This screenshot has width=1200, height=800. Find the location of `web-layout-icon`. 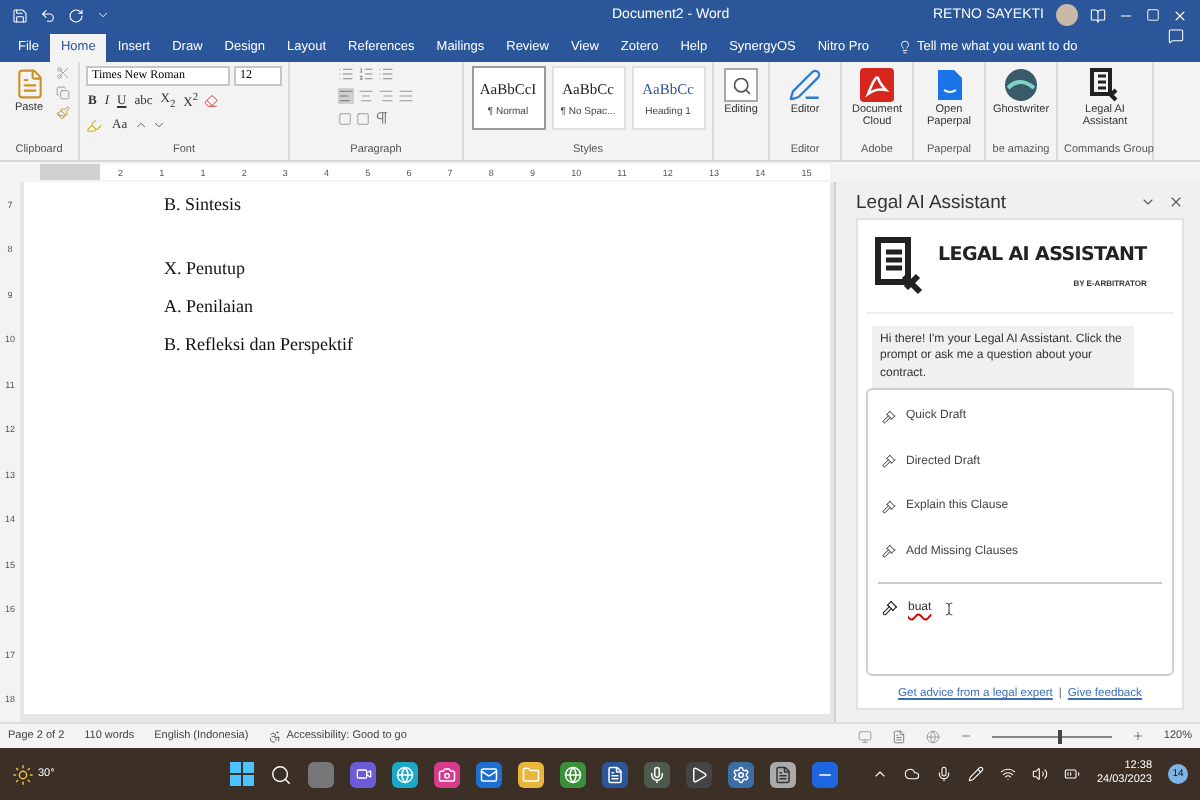

web-layout-icon is located at coordinates (932, 736).